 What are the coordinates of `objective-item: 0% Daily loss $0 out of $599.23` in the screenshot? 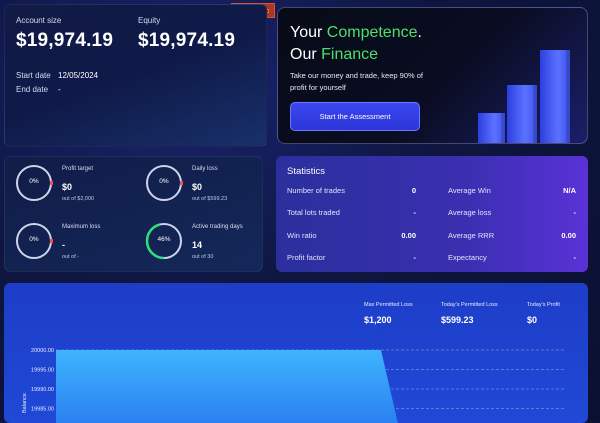 It's located at (205, 189).